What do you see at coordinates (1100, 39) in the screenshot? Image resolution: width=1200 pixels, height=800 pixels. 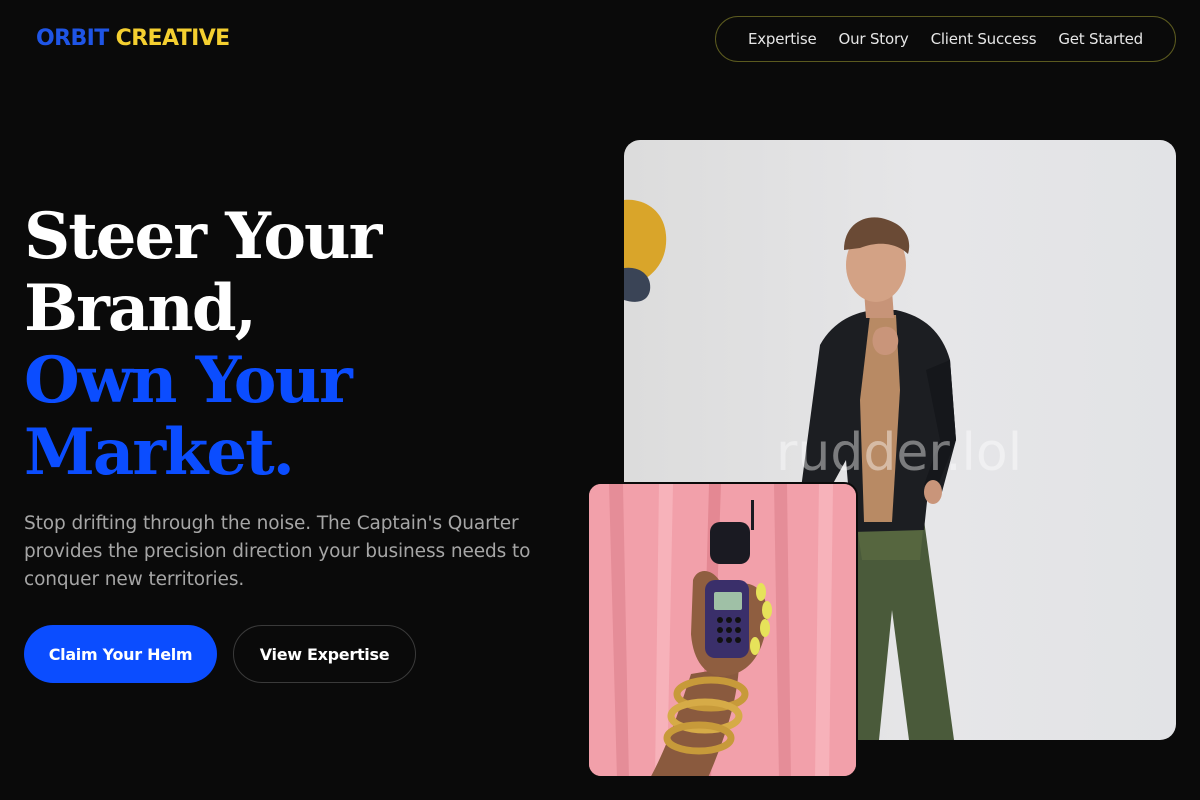 I see `nav-link-get-started: Get Started` at bounding box center [1100, 39].